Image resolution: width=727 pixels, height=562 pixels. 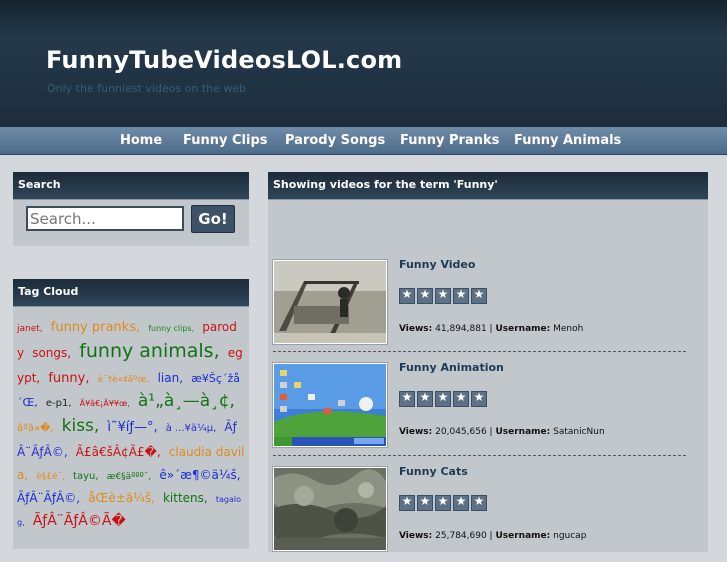 I want to click on search-input, so click(x=105, y=218).